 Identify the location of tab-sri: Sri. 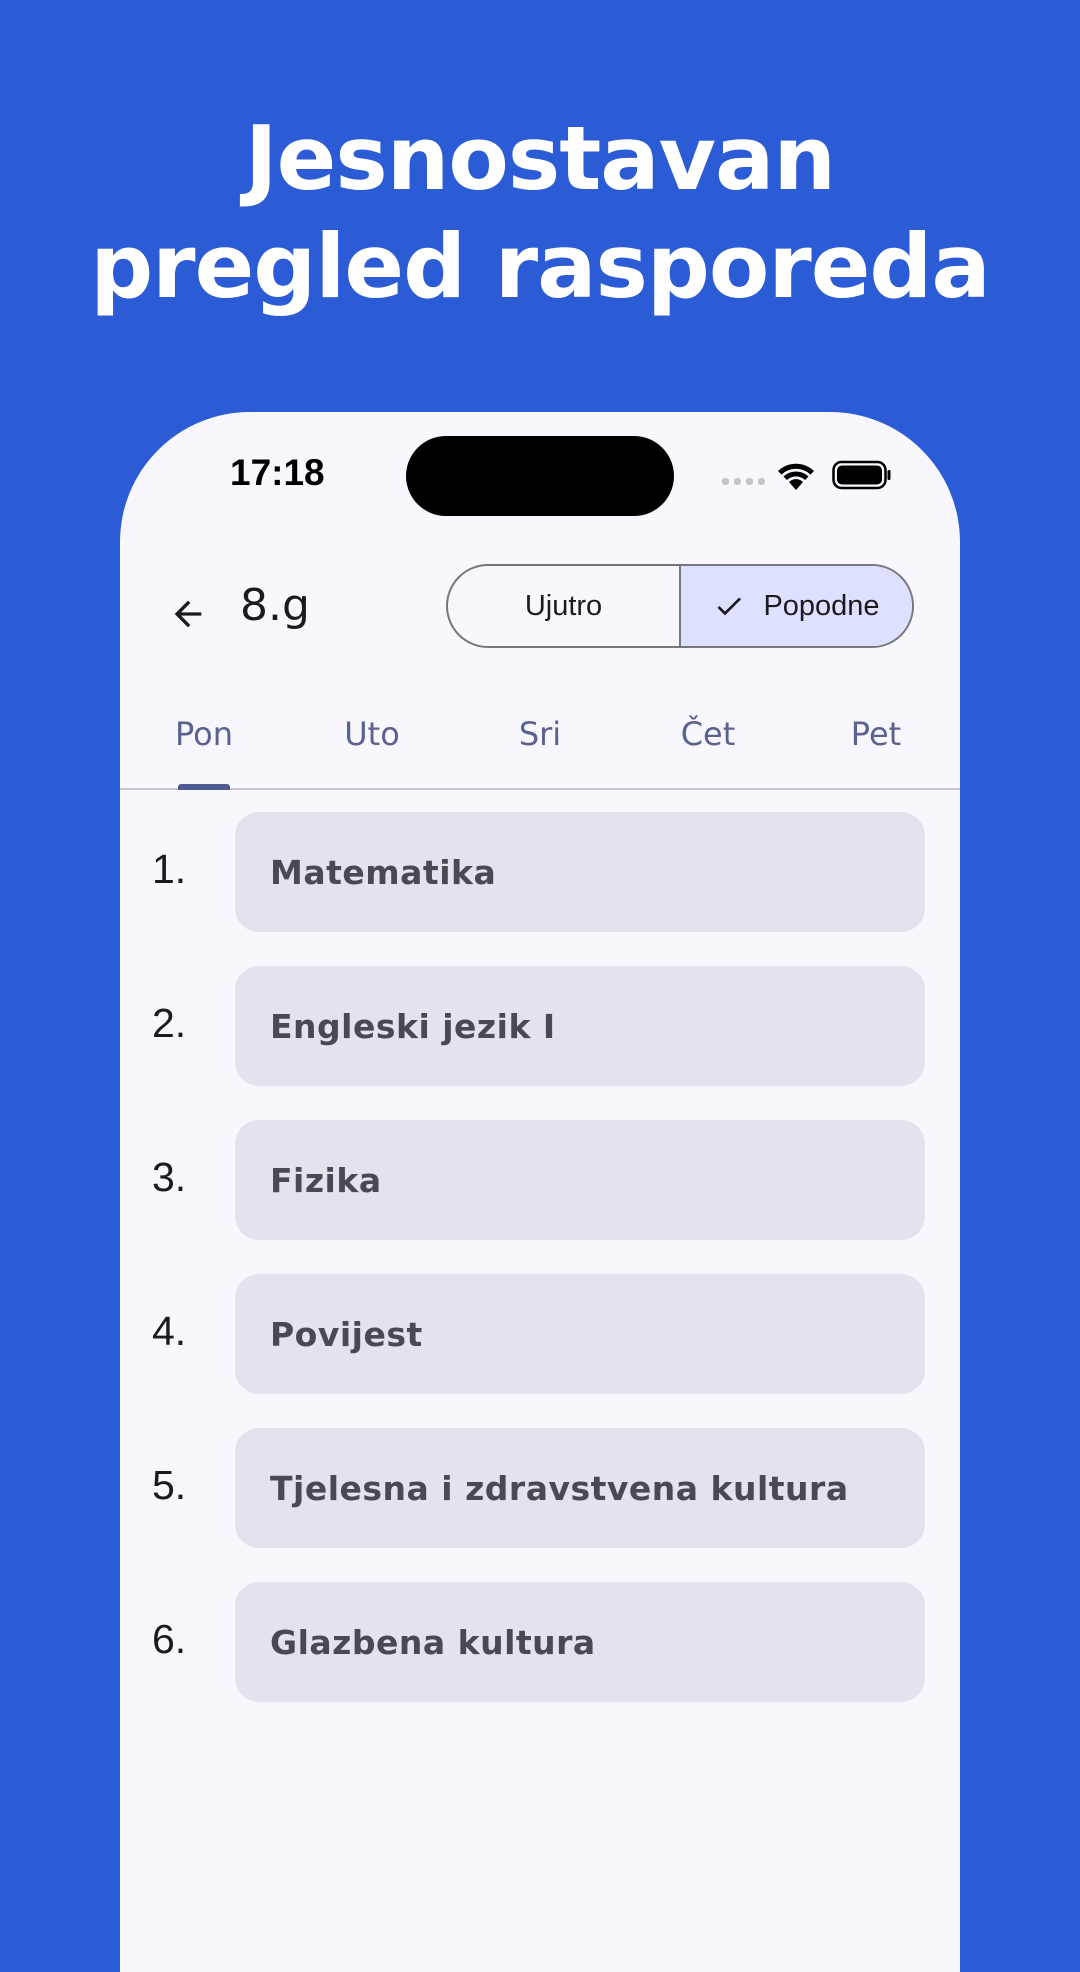
(540, 734).